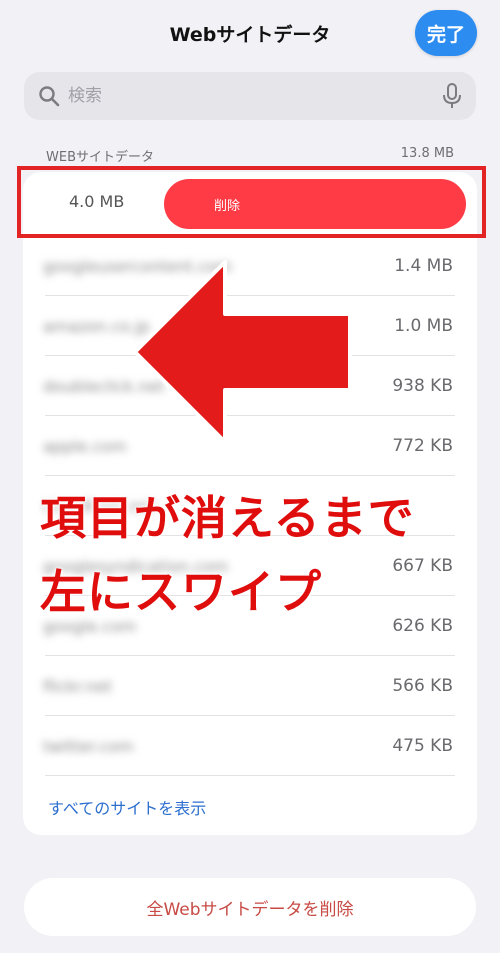 The image size is (500, 953). Describe the element at coordinates (422, 686) in the screenshot. I see `row-size: 566 KB` at that location.